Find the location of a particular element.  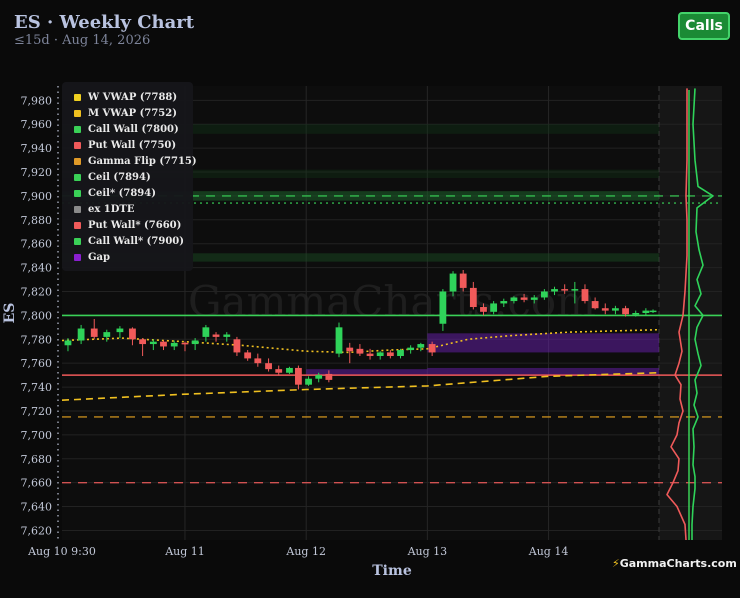

profile-background is located at coordinates (690, 313).